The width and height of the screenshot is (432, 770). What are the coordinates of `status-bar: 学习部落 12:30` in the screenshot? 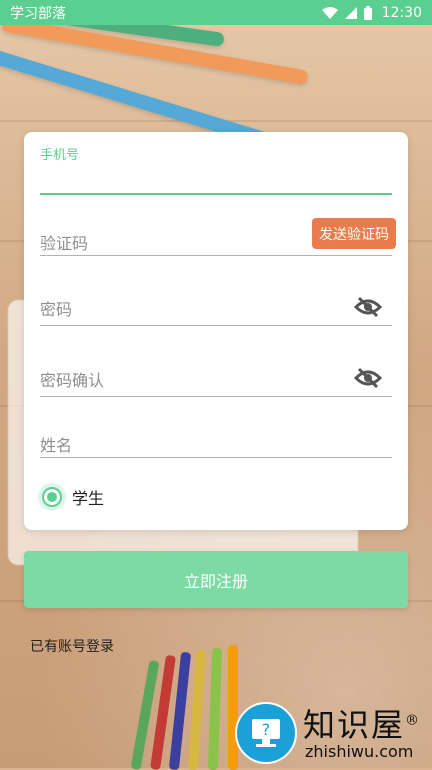 It's located at (216, 12).